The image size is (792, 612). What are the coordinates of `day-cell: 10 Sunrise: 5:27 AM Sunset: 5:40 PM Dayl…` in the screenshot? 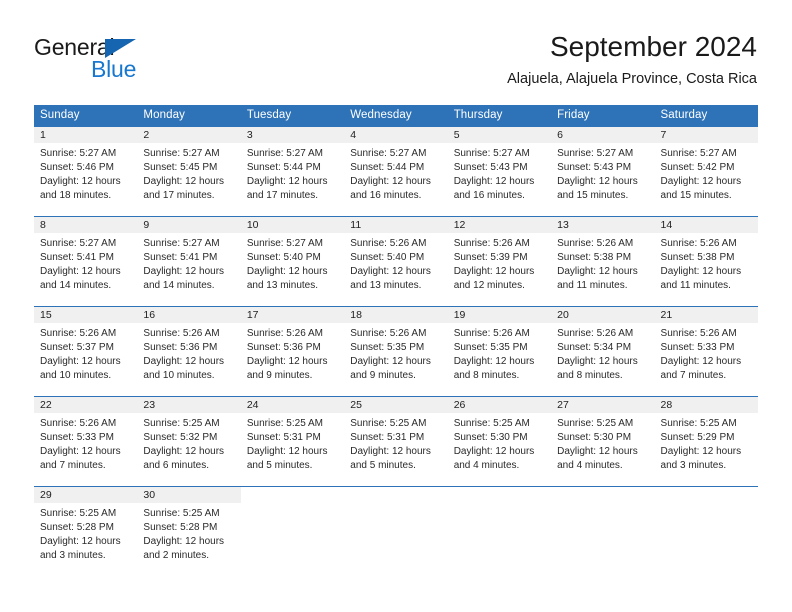 It's located at (292, 261).